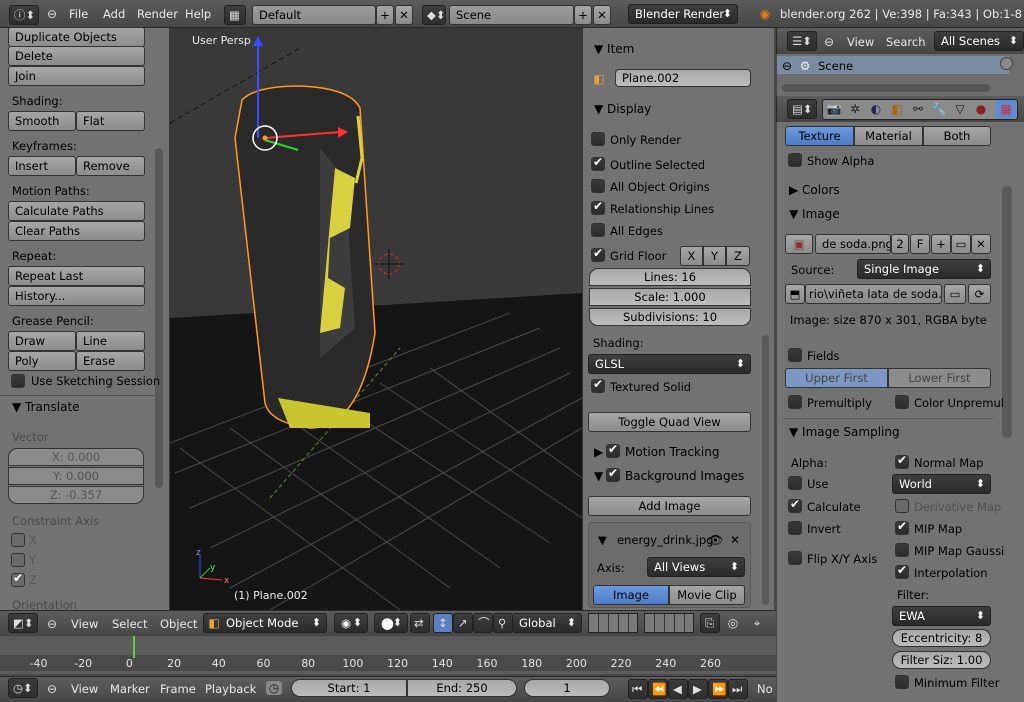  I want to click on only-render-checkbox, so click(598, 139).